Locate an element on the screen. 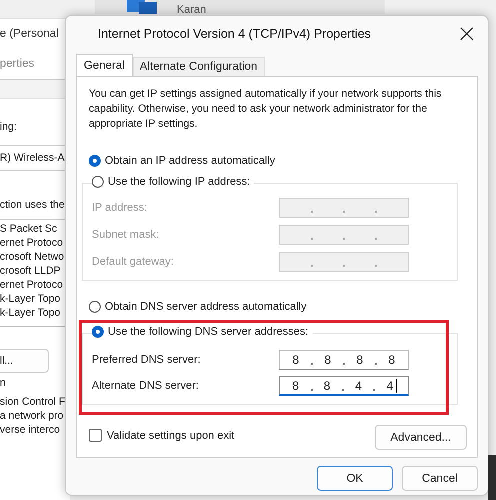 This screenshot has height=500, width=496. window-title: Internet Protocol Version 4 (TCP/IPv4) Properties is located at coordinates (235, 34).